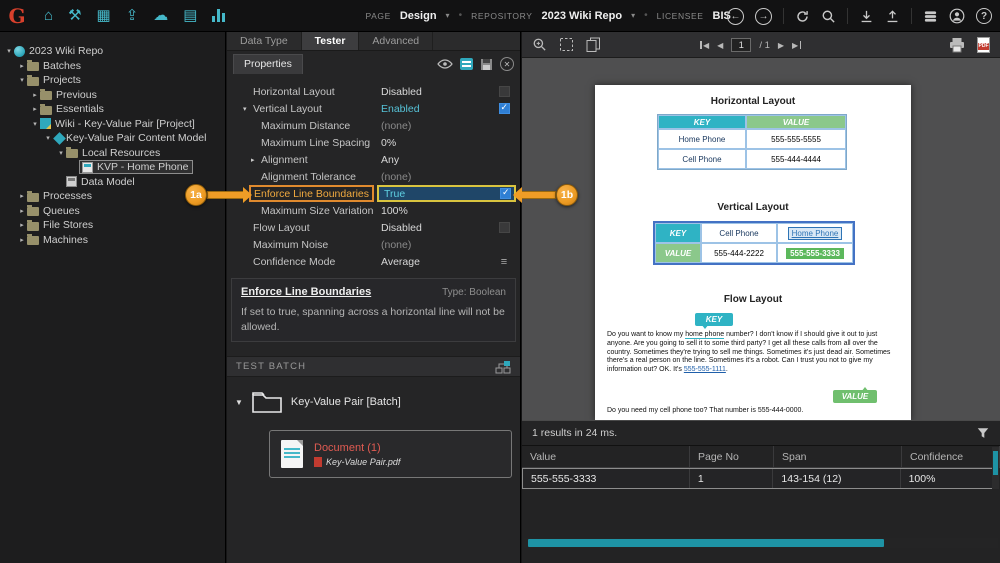  What do you see at coordinates (735, 16) in the screenshot?
I see `back-button: ←` at bounding box center [735, 16].